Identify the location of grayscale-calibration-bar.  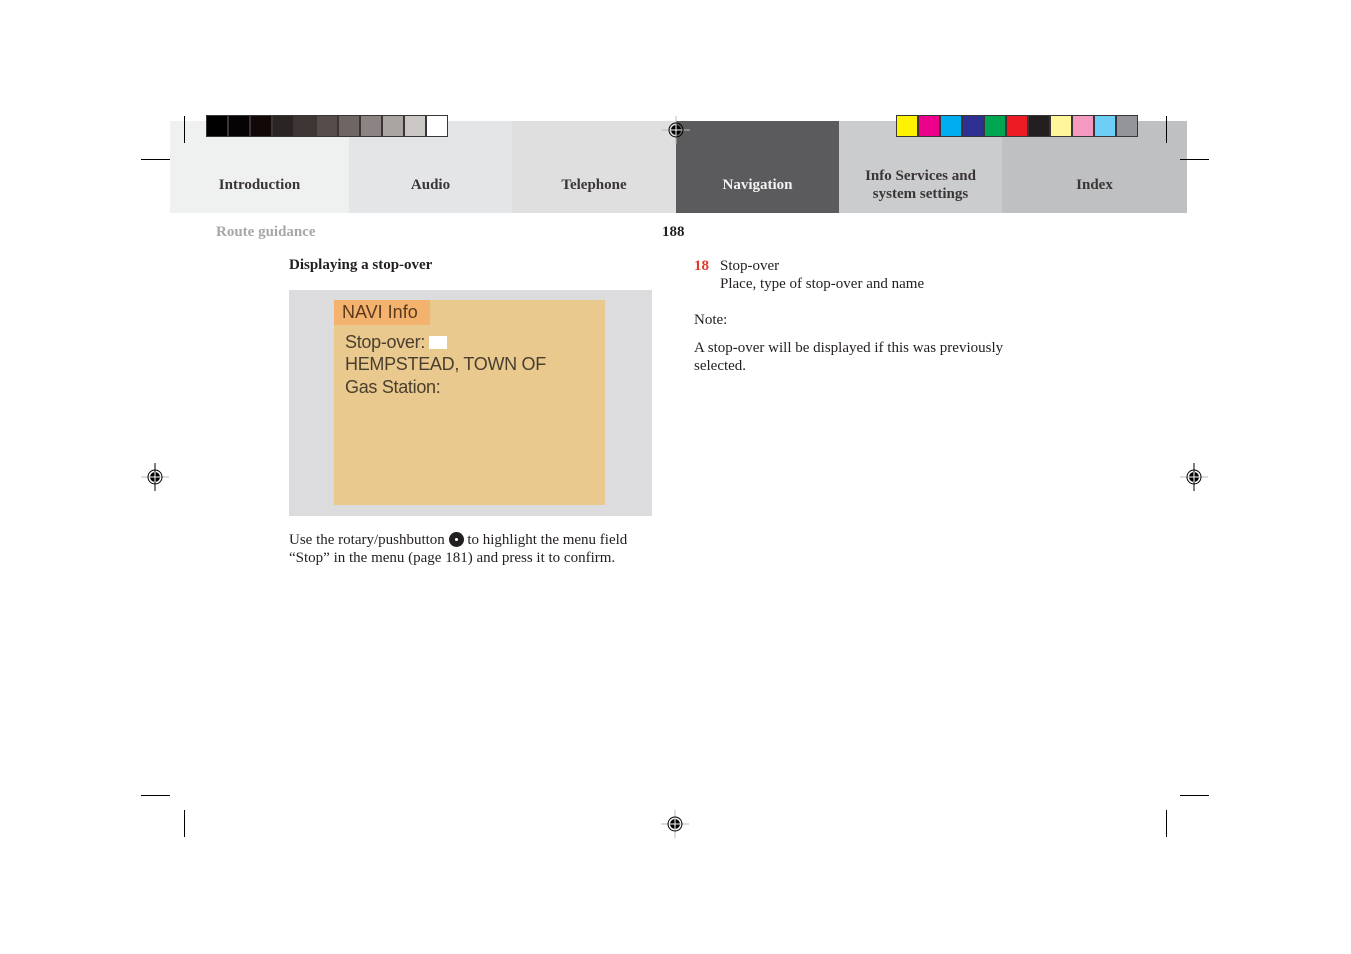
(327, 126).